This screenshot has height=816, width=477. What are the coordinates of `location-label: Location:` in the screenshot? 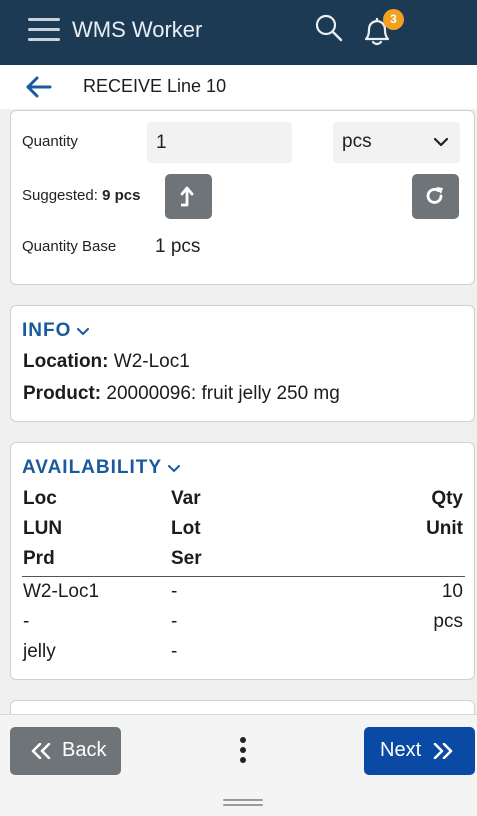 It's located at (66, 361).